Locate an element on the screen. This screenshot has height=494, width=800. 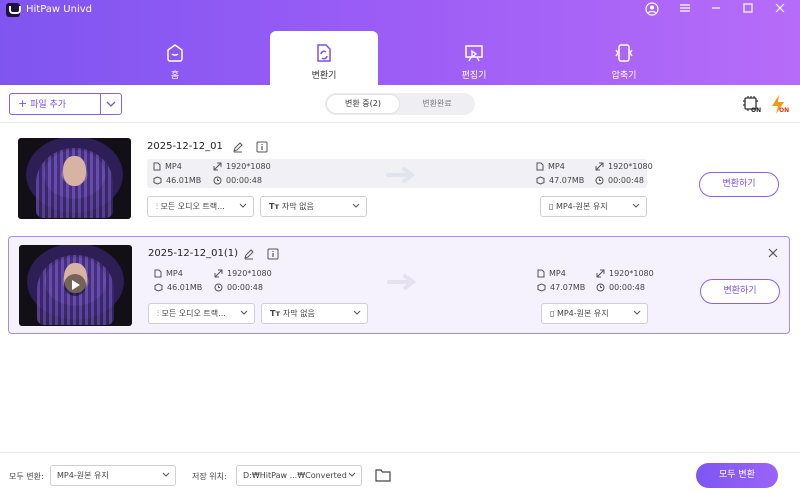
convert-all-format-dropdown: MP4-원본 유지 is located at coordinates (113, 475).